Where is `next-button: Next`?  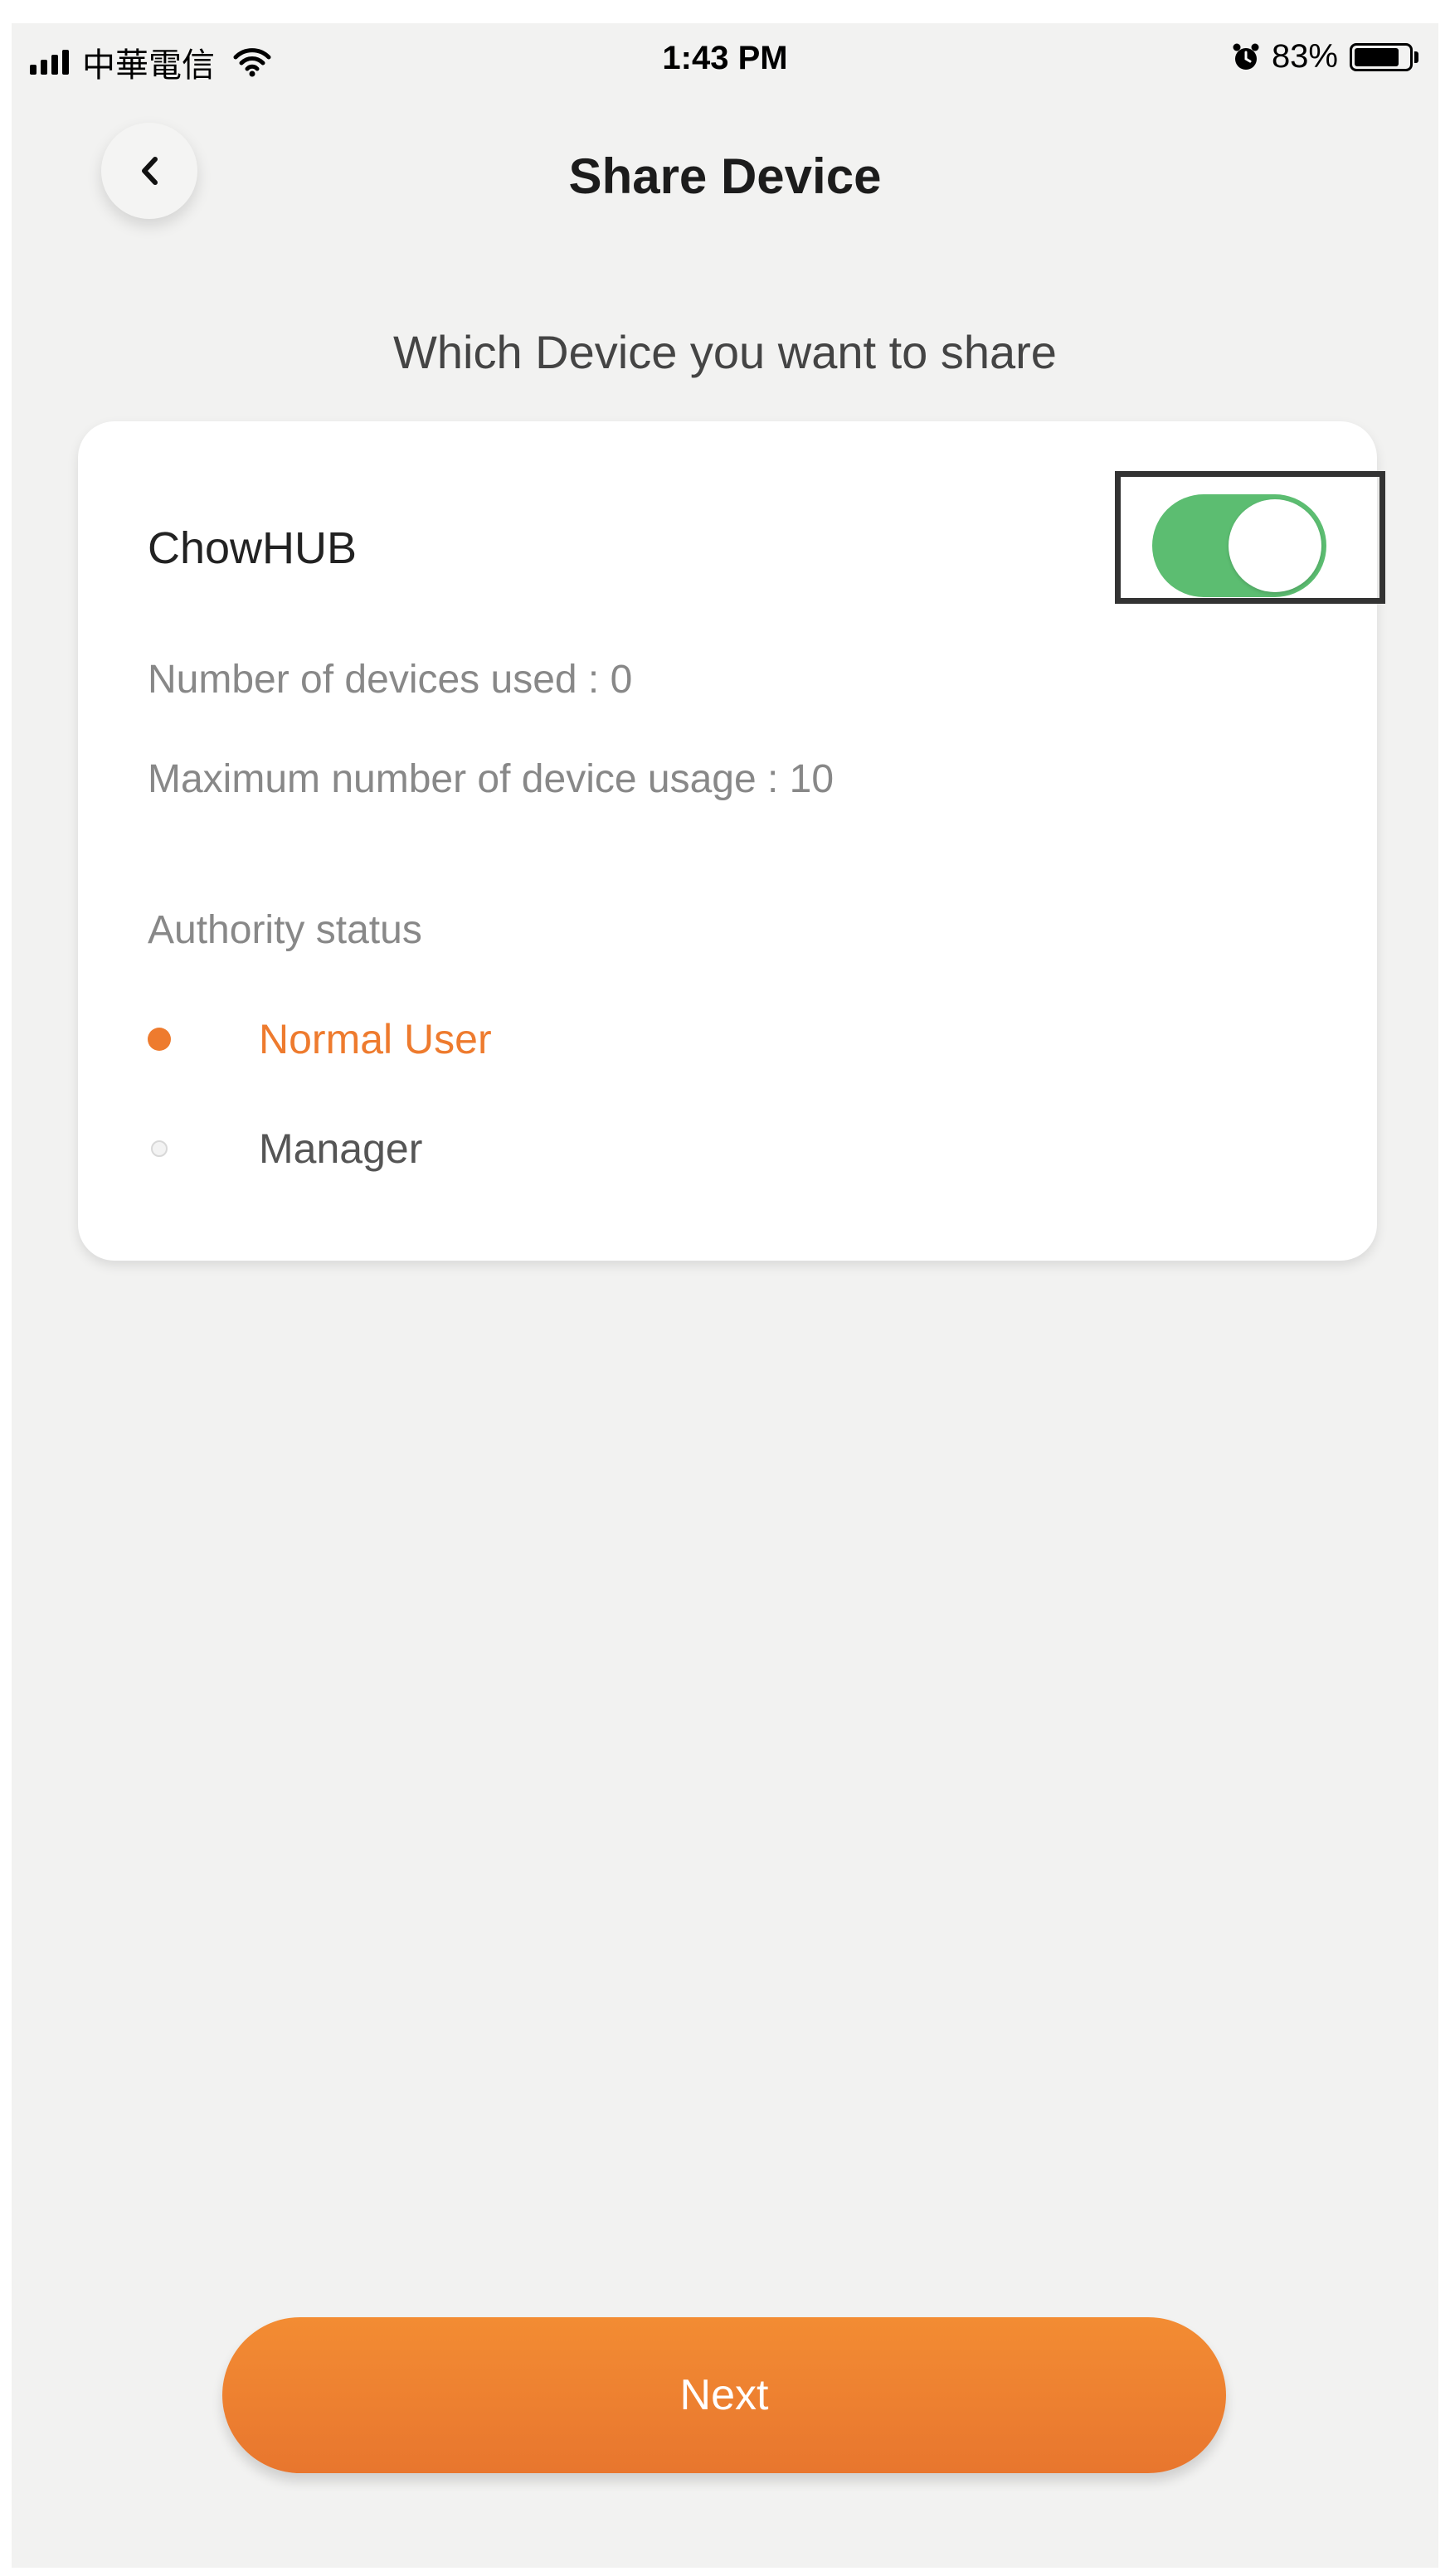
next-button: Next is located at coordinates (724, 2395).